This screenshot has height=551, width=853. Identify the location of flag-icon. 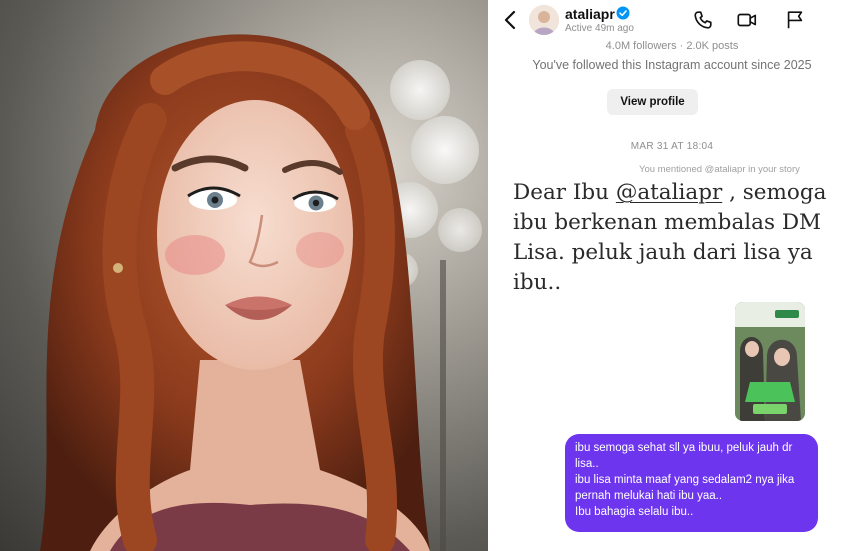
(795, 20).